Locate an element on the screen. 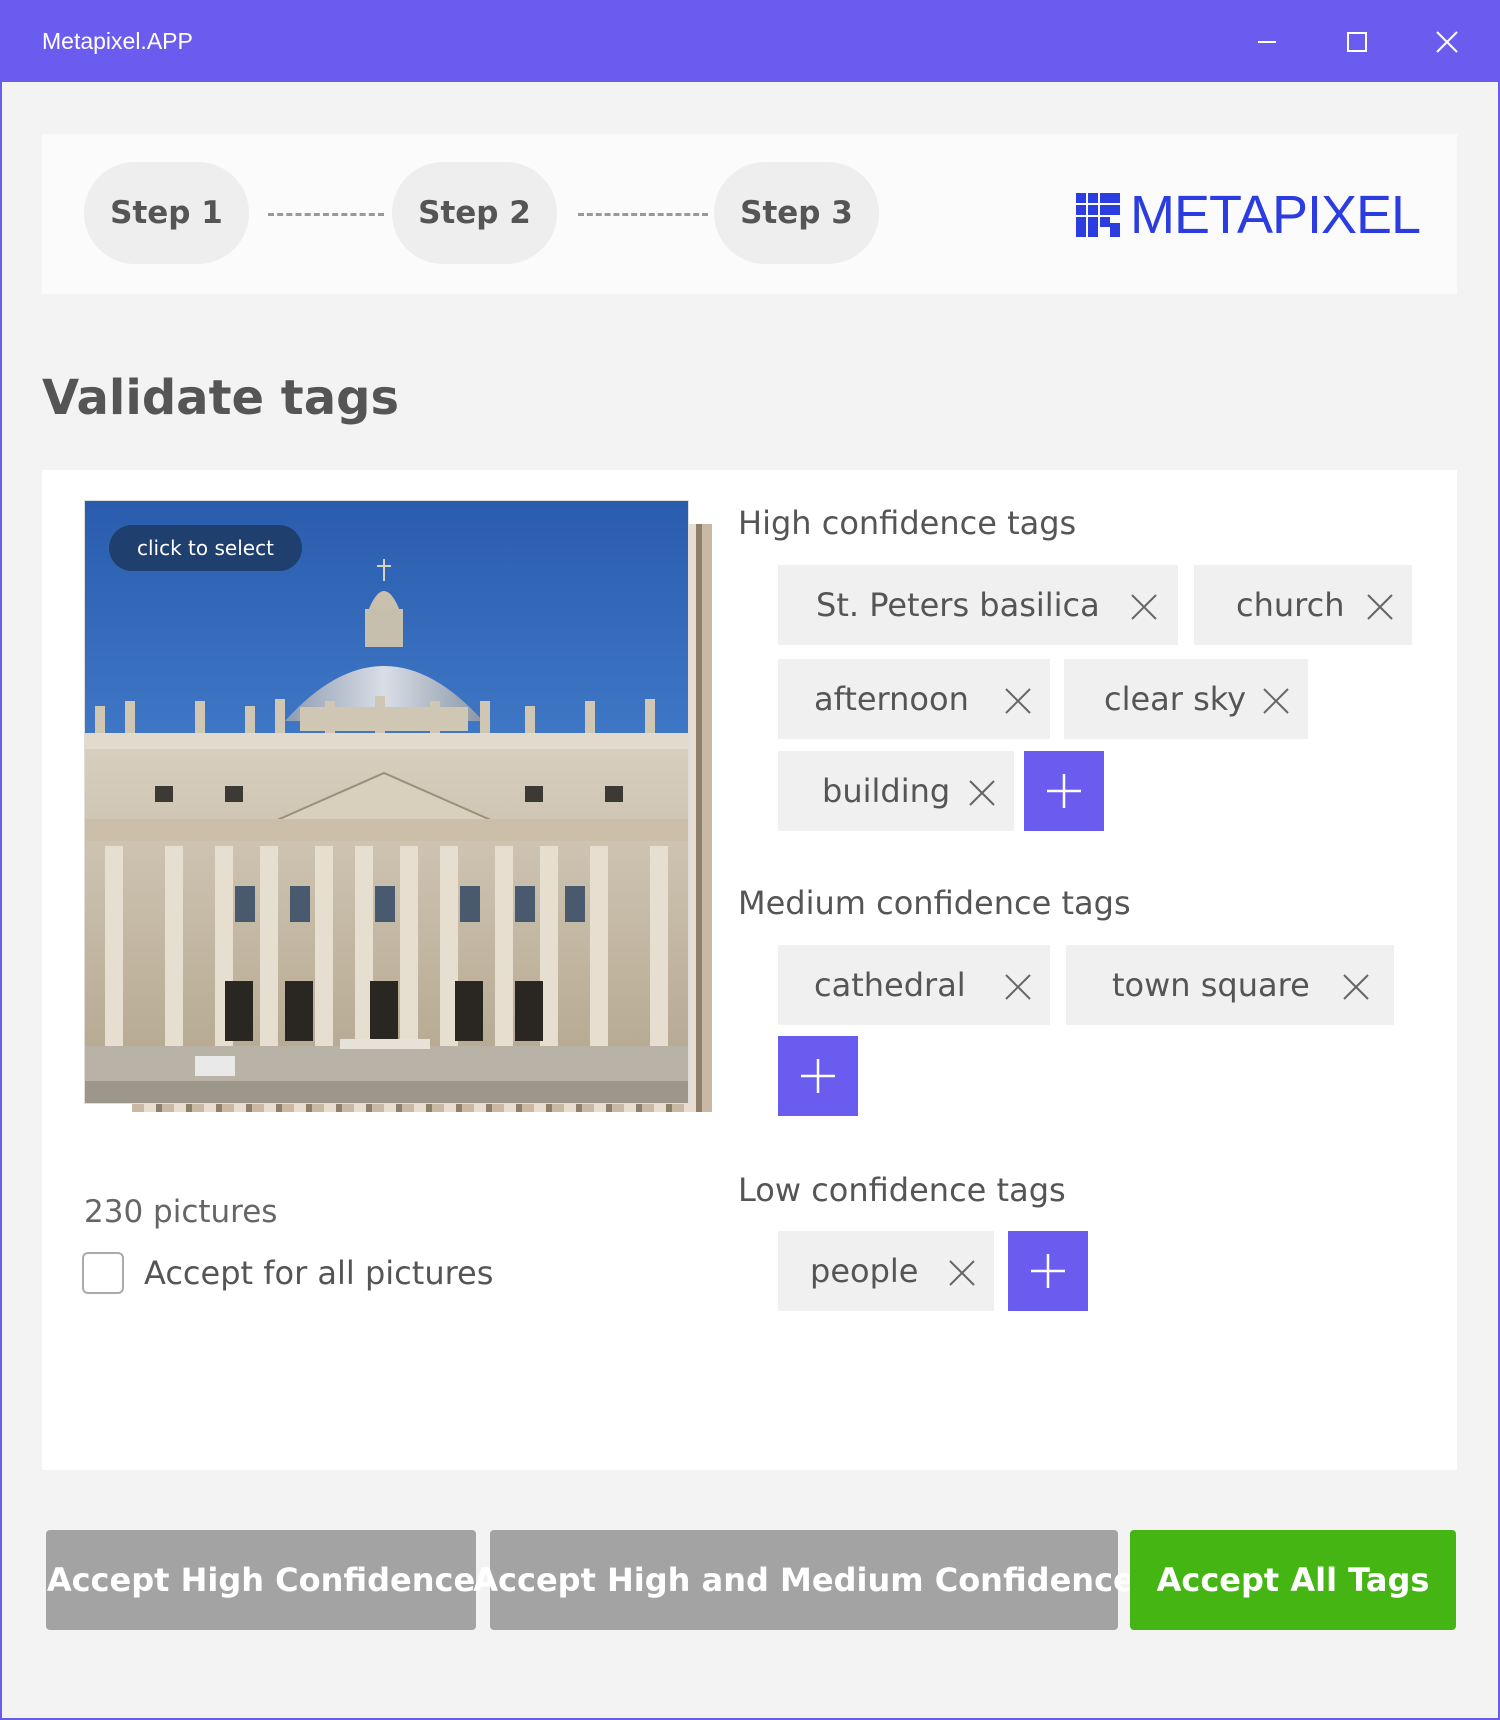 This screenshot has width=1500, height=1720. page-title: Validate tags is located at coordinates (221, 398).